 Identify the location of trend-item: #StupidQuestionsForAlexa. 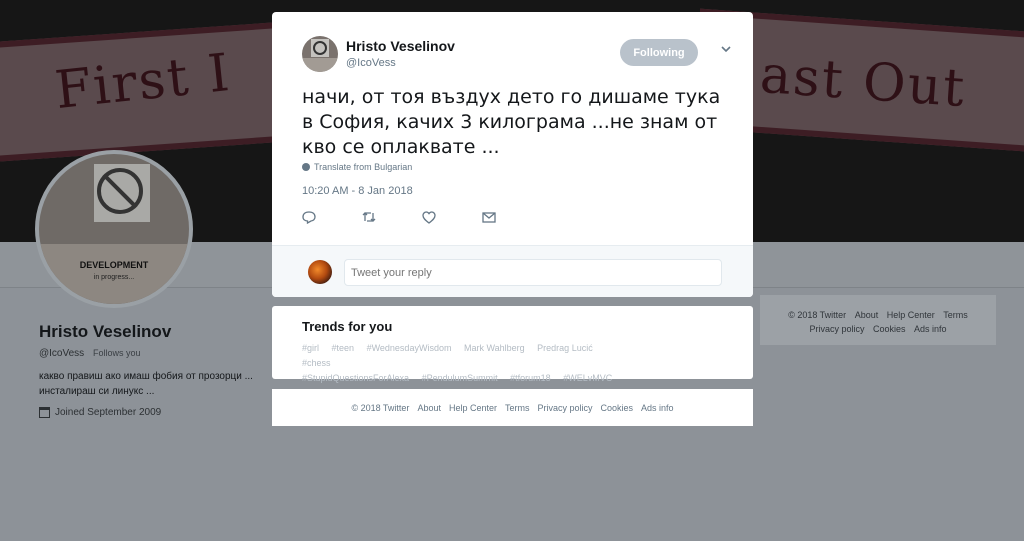
(355, 378).